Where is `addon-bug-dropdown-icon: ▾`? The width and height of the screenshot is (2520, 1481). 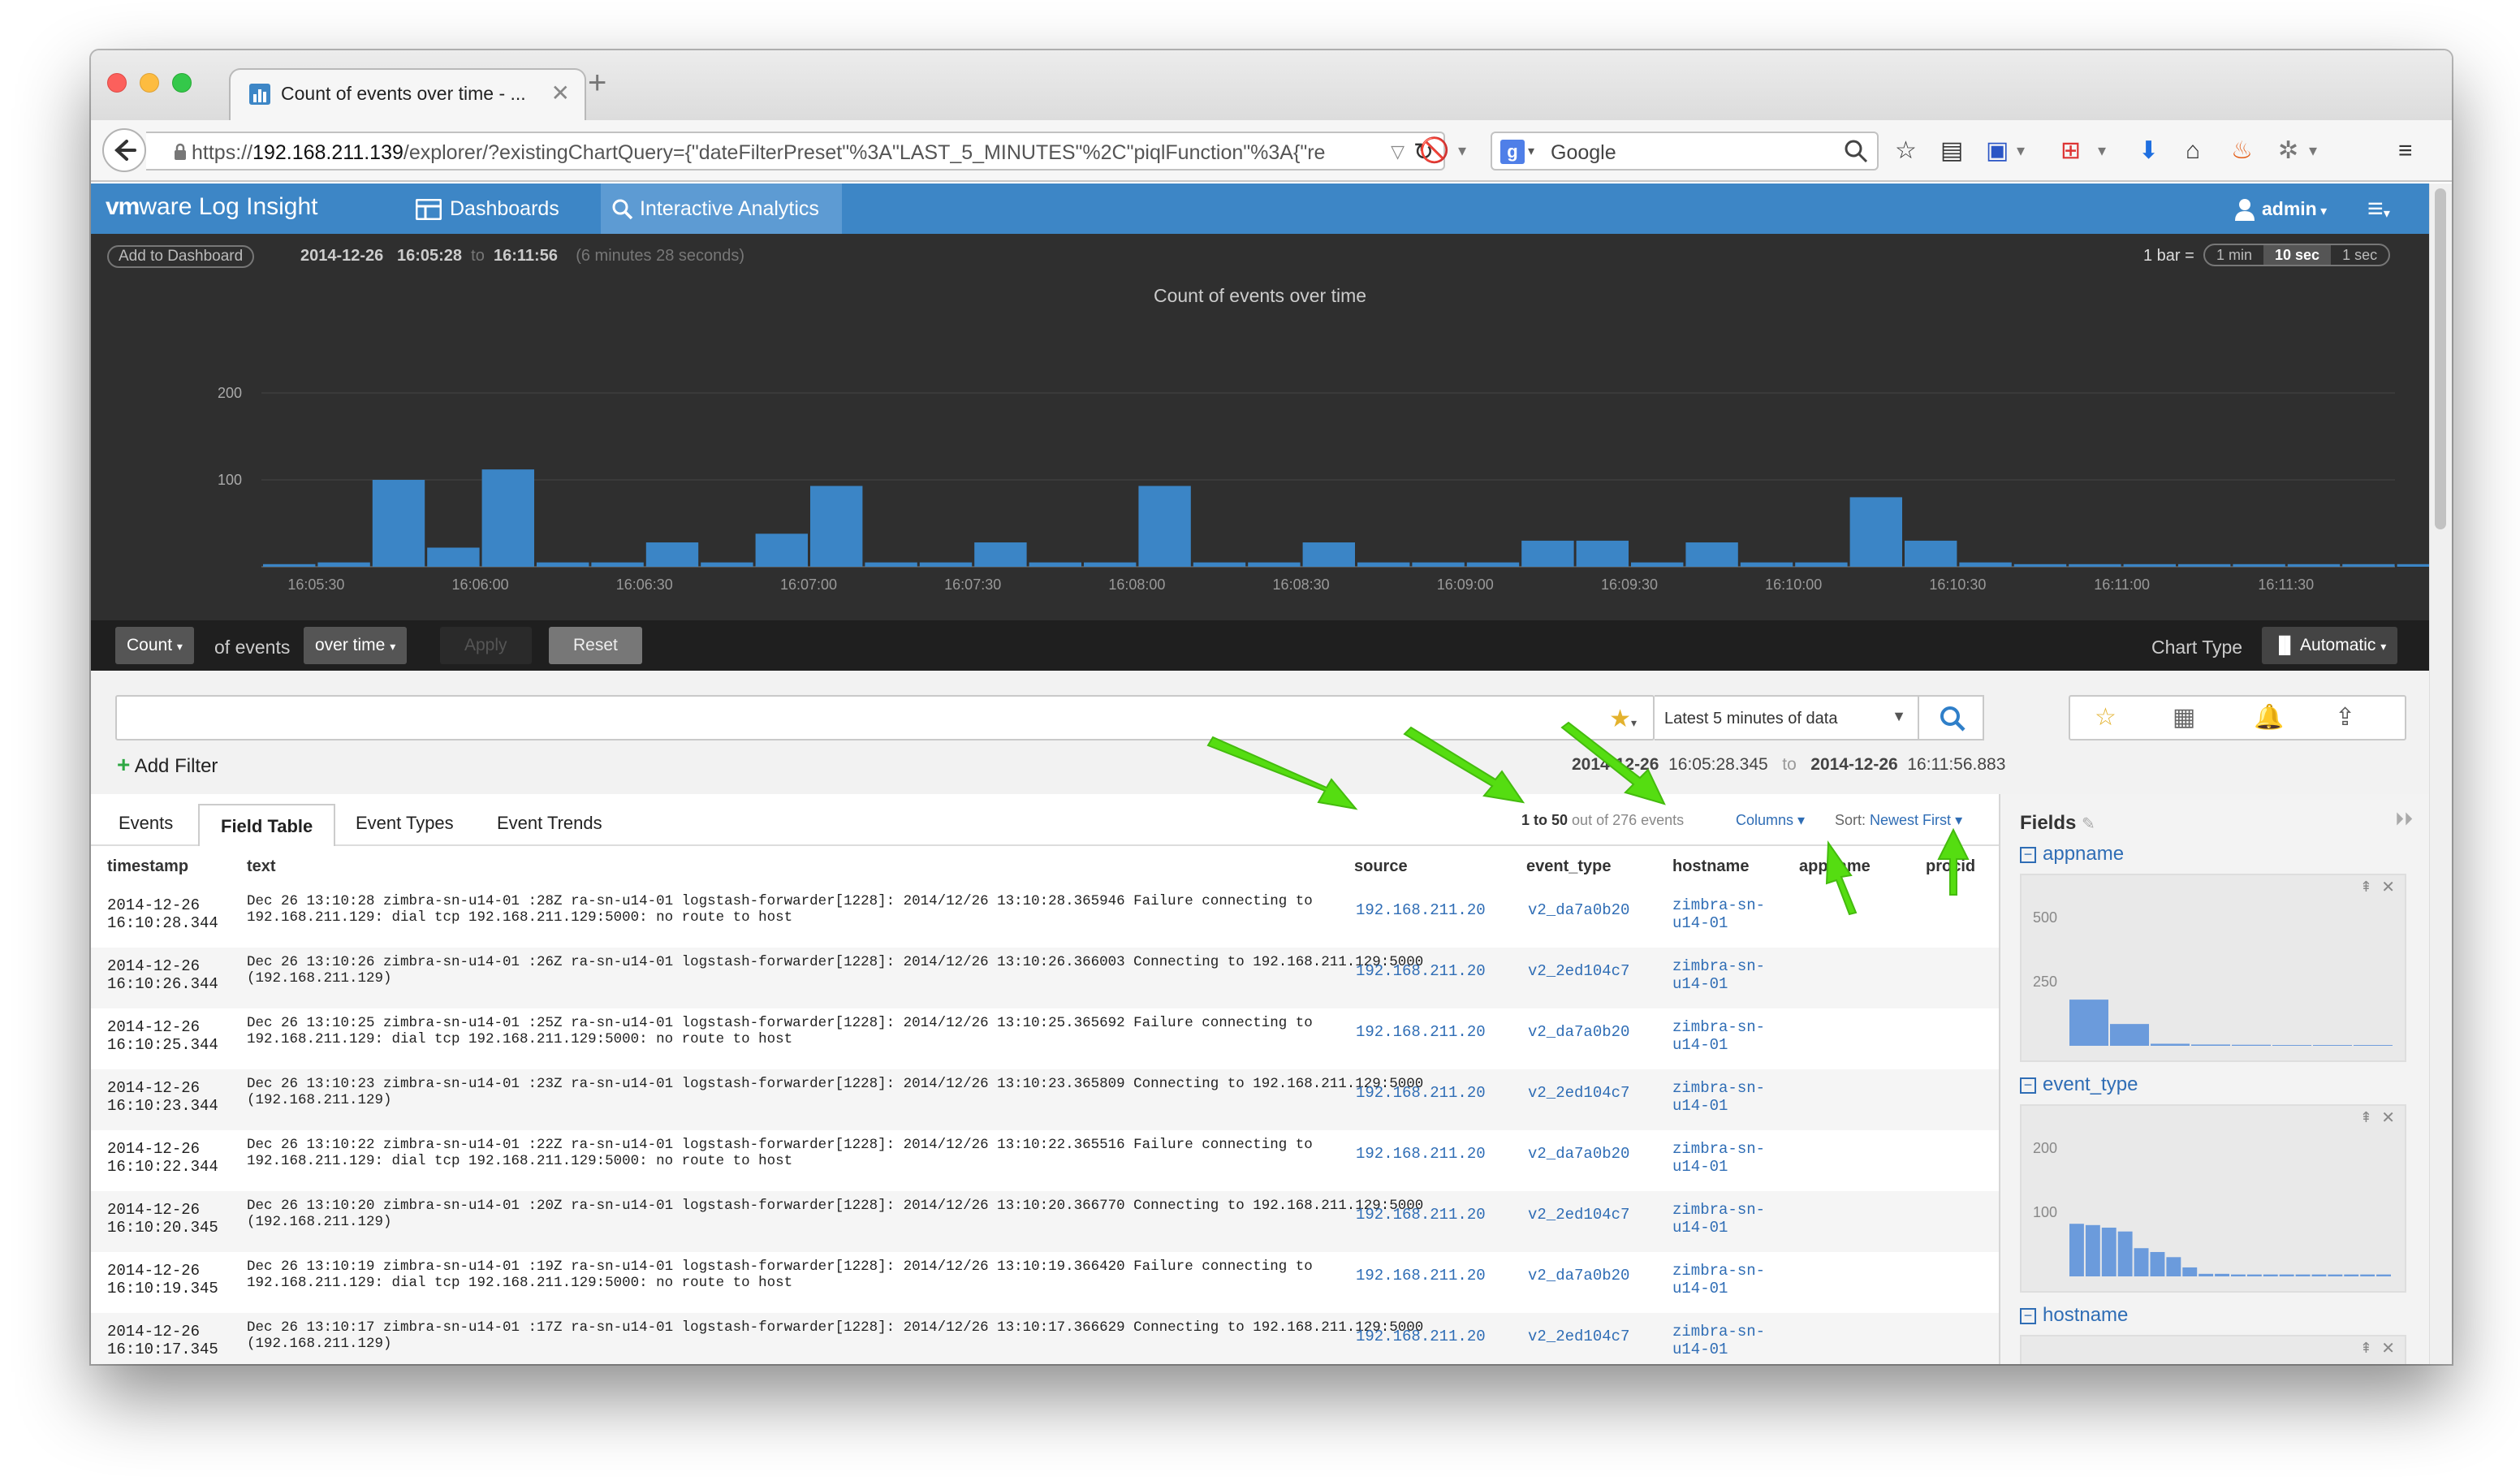
addon-bug-dropdown-icon: ▾ is located at coordinates (2313, 151).